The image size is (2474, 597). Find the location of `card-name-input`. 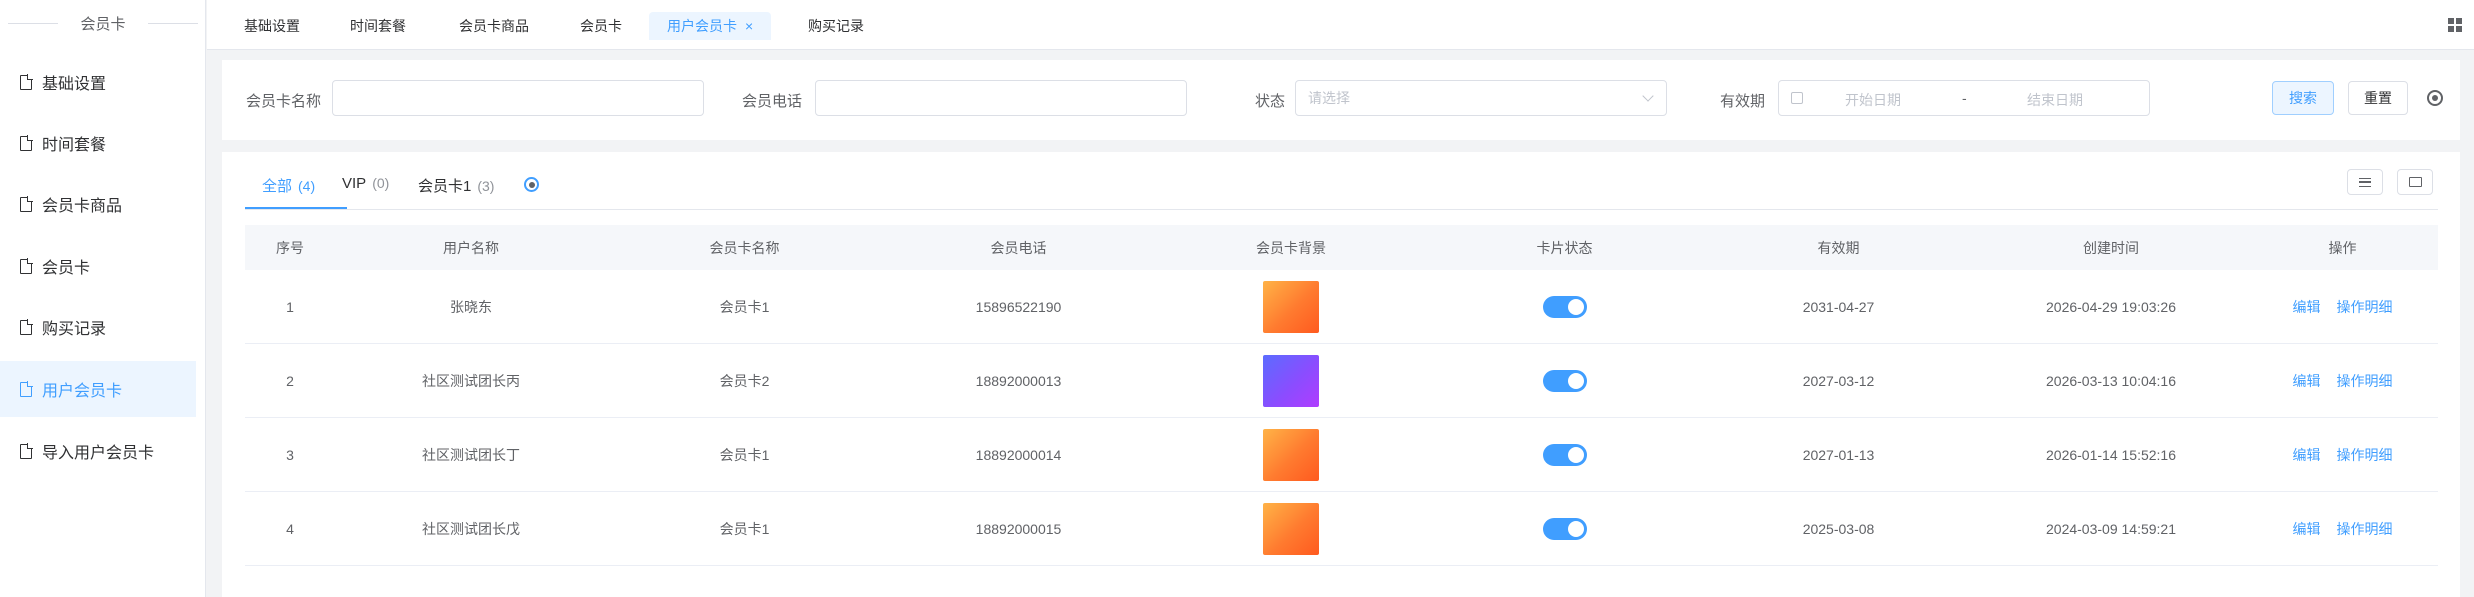

card-name-input is located at coordinates (518, 98).